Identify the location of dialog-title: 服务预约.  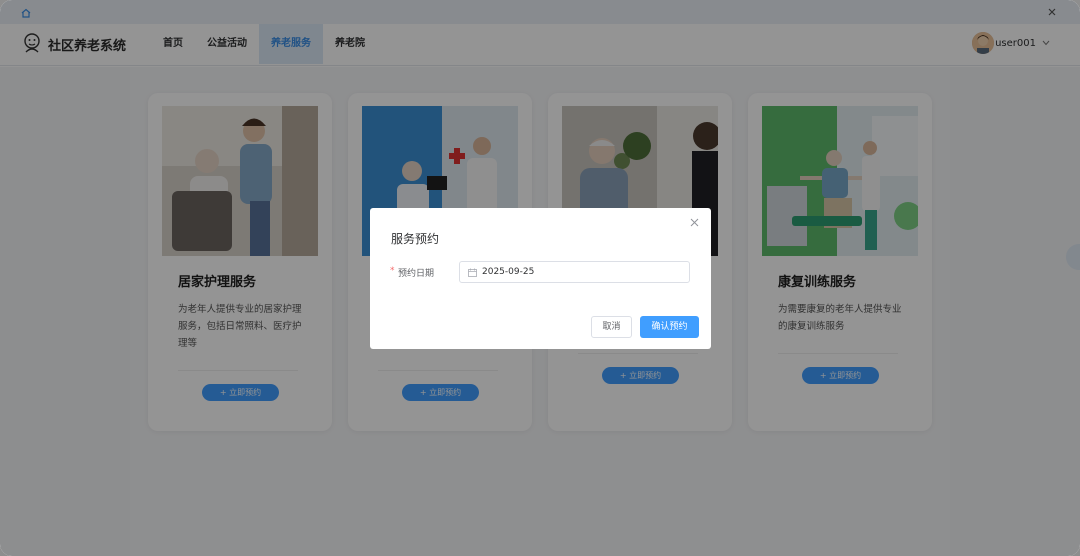
(415, 239).